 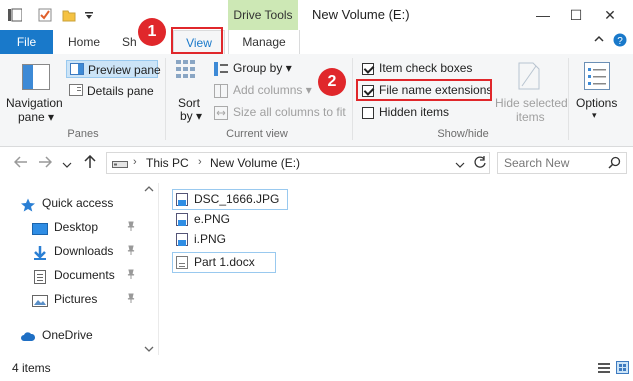 What do you see at coordinates (15, 15) in the screenshot?
I see `file-explorer-icon` at bounding box center [15, 15].